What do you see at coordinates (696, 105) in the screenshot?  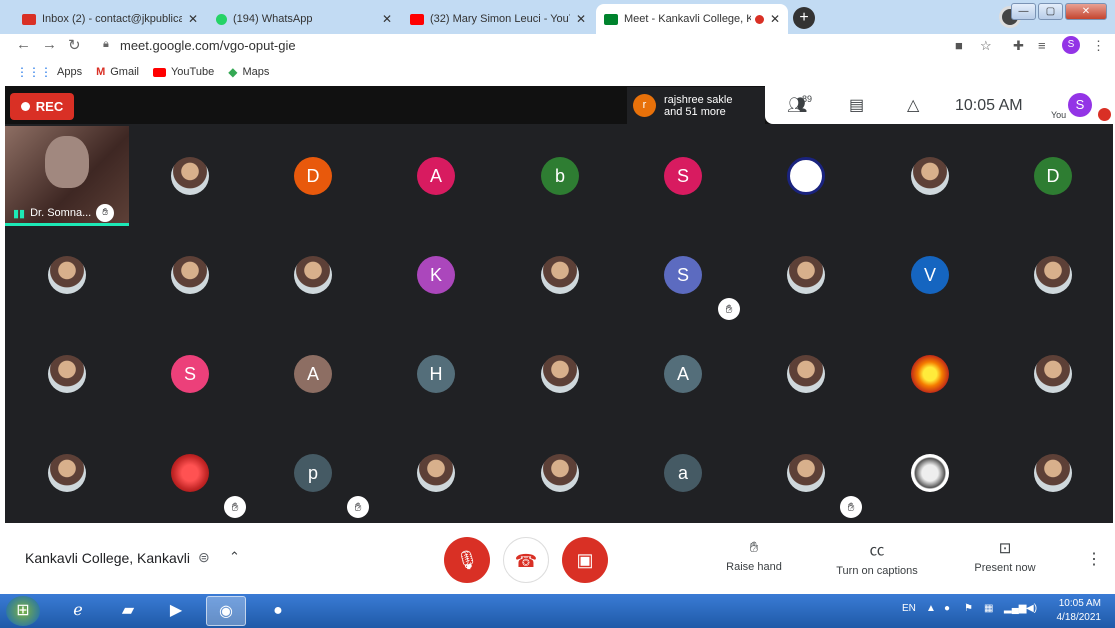 I see `join-notification: r rajshree sakle and 51 more` at bounding box center [696, 105].